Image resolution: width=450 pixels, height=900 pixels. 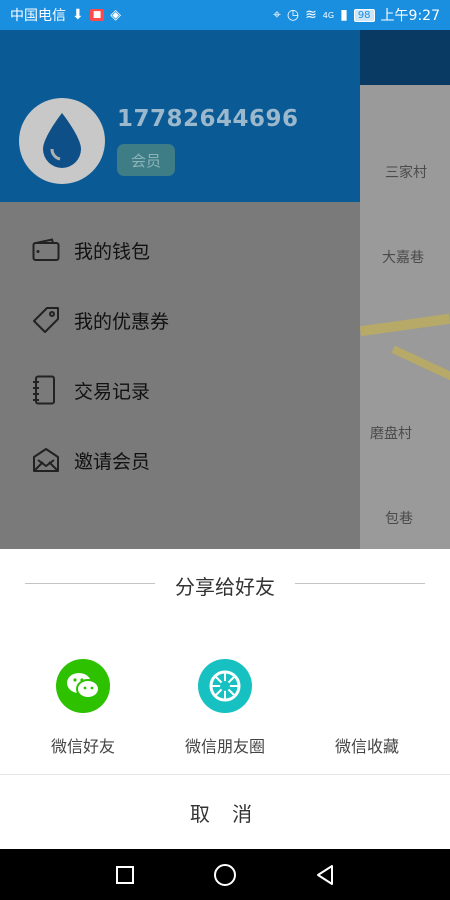 I want to click on menu-item-label: 交易记录, so click(x=112, y=391).